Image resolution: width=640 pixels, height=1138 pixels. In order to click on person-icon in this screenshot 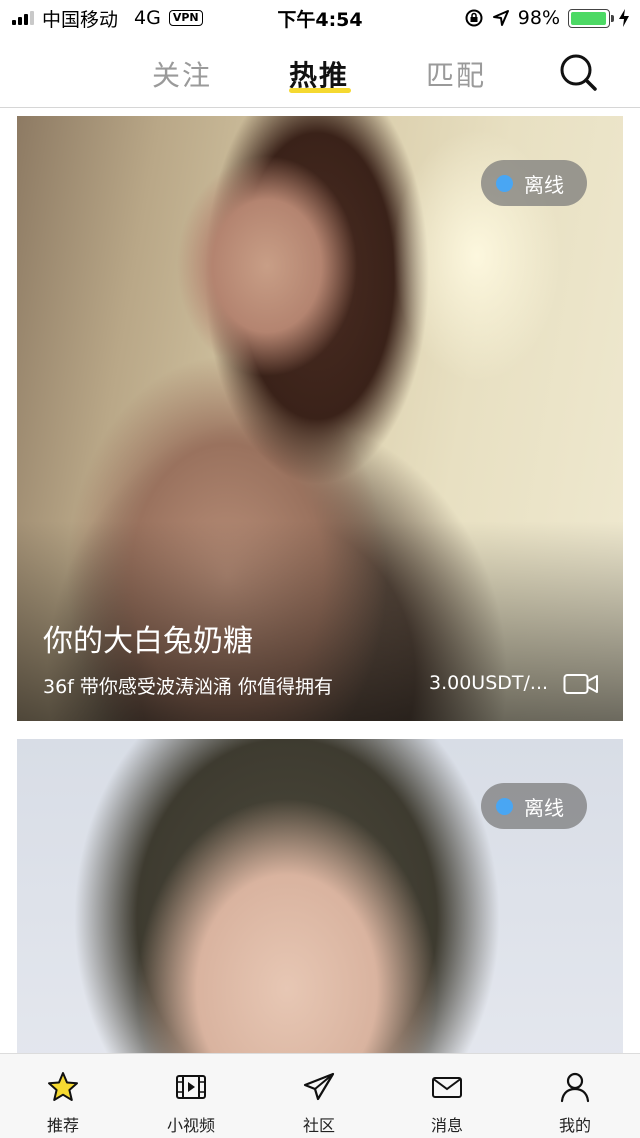, I will do `click(575, 1087)`.